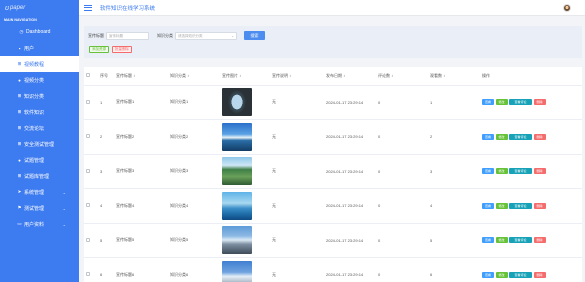 This screenshot has width=585, height=282. What do you see at coordinates (39, 144) in the screenshot?
I see `sidebar-item: ⊞ 安全测试管理` at bounding box center [39, 144].